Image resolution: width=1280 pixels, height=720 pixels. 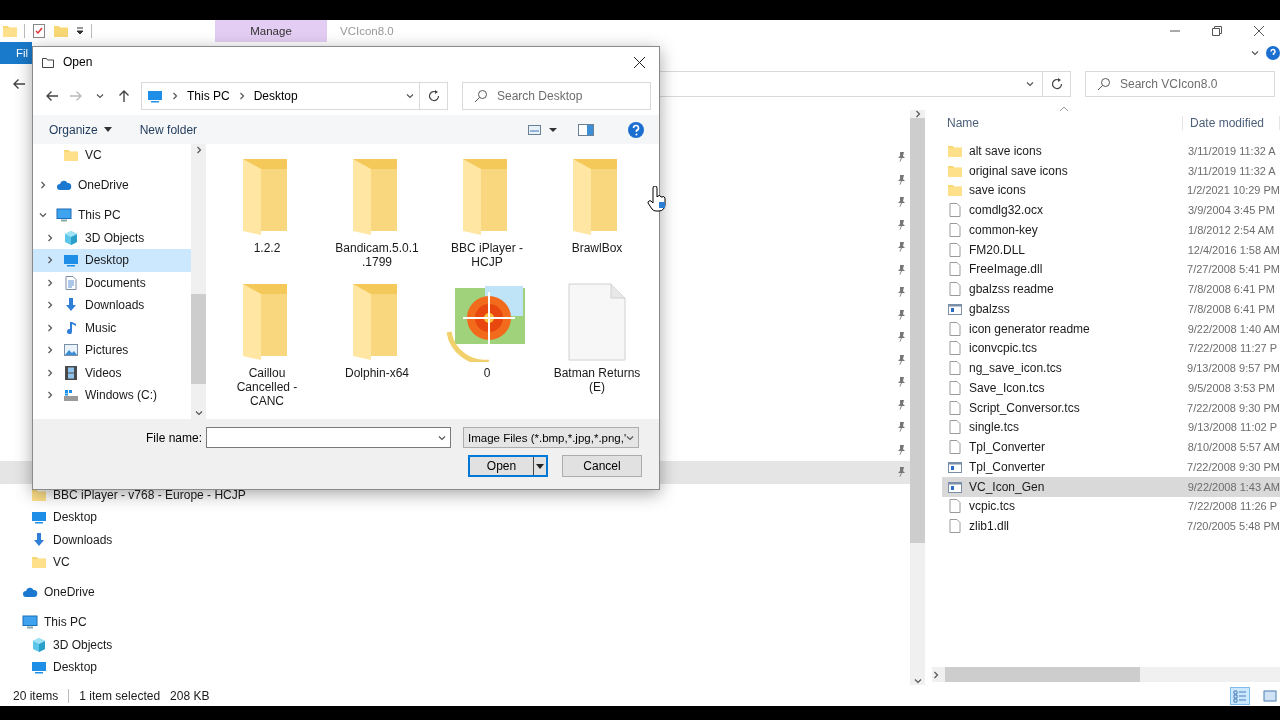 What do you see at coordinates (190, 695) in the screenshot?
I see `selection-size: 208 KB` at bounding box center [190, 695].